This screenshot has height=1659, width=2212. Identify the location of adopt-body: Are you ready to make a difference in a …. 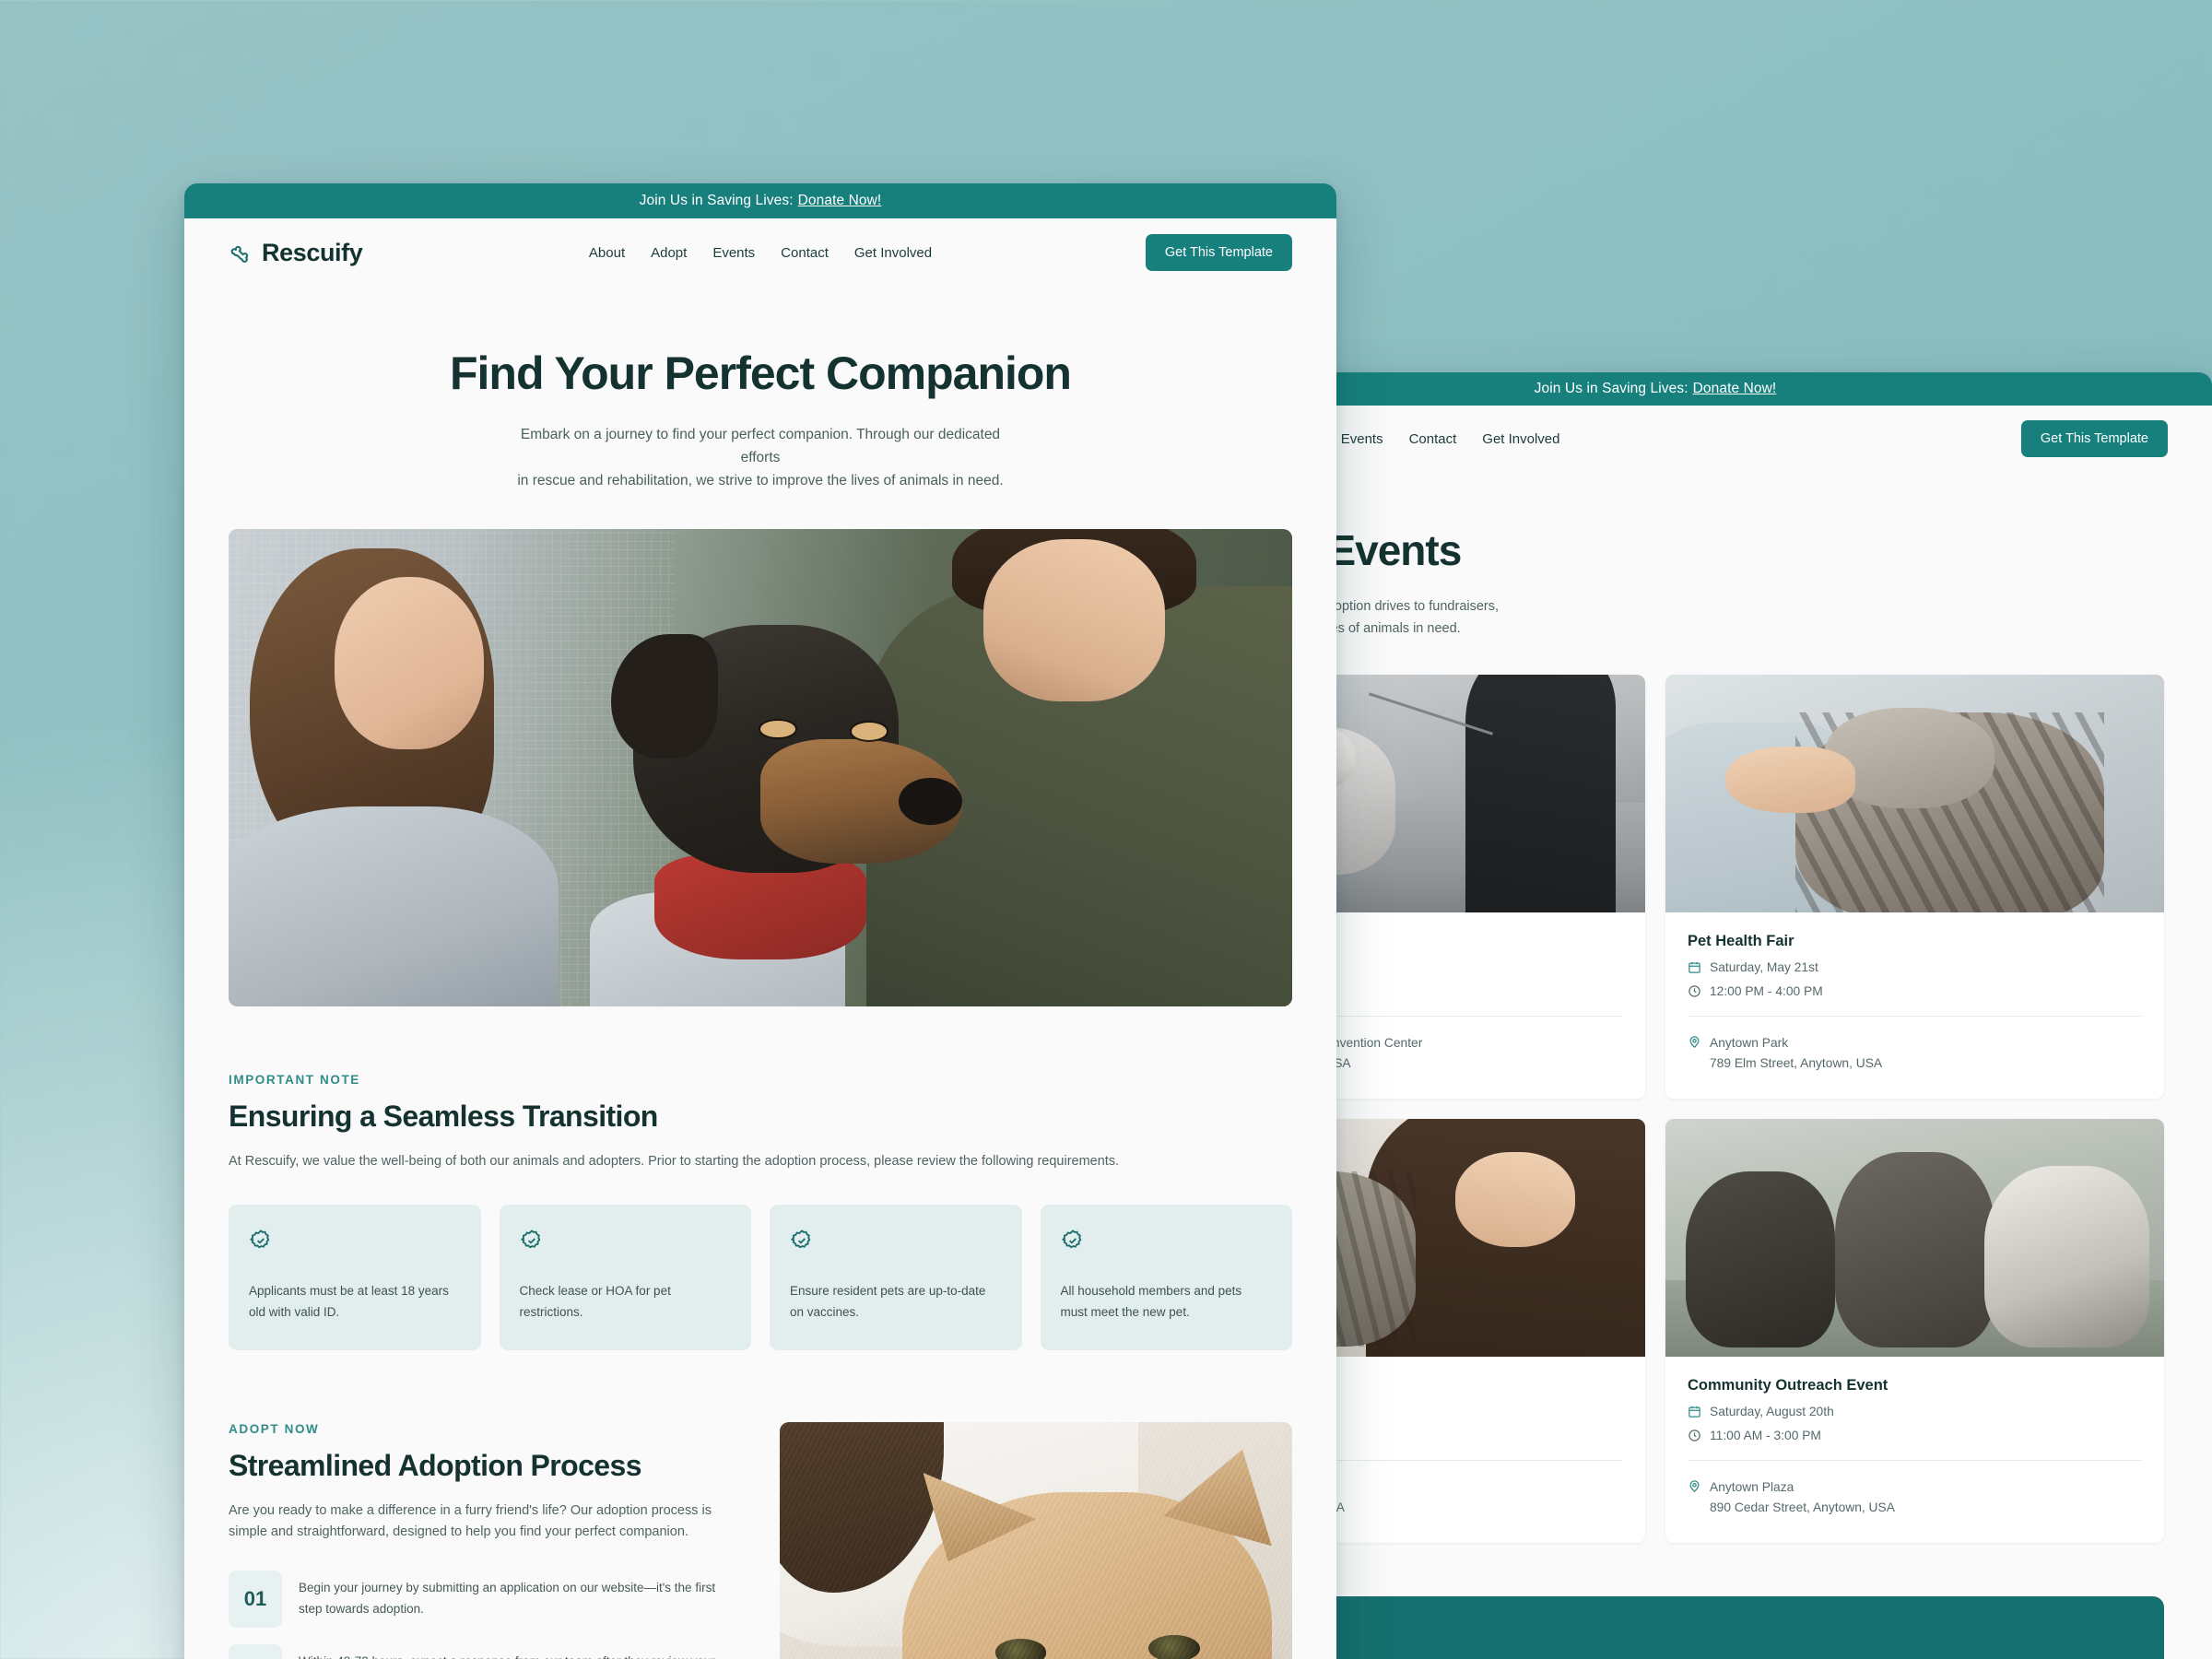
(470, 1521).